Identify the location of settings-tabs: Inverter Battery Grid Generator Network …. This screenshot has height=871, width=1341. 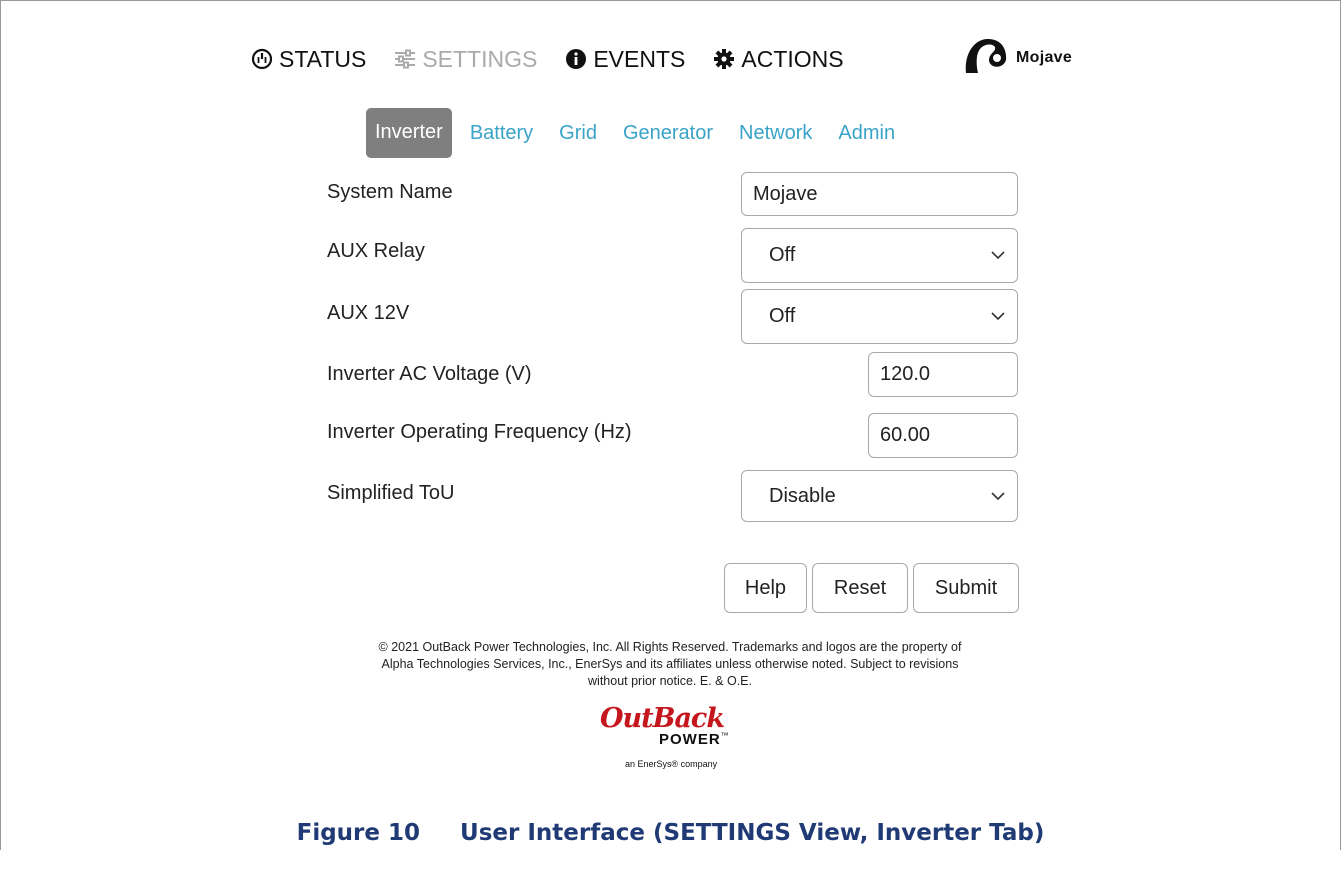
(639, 133).